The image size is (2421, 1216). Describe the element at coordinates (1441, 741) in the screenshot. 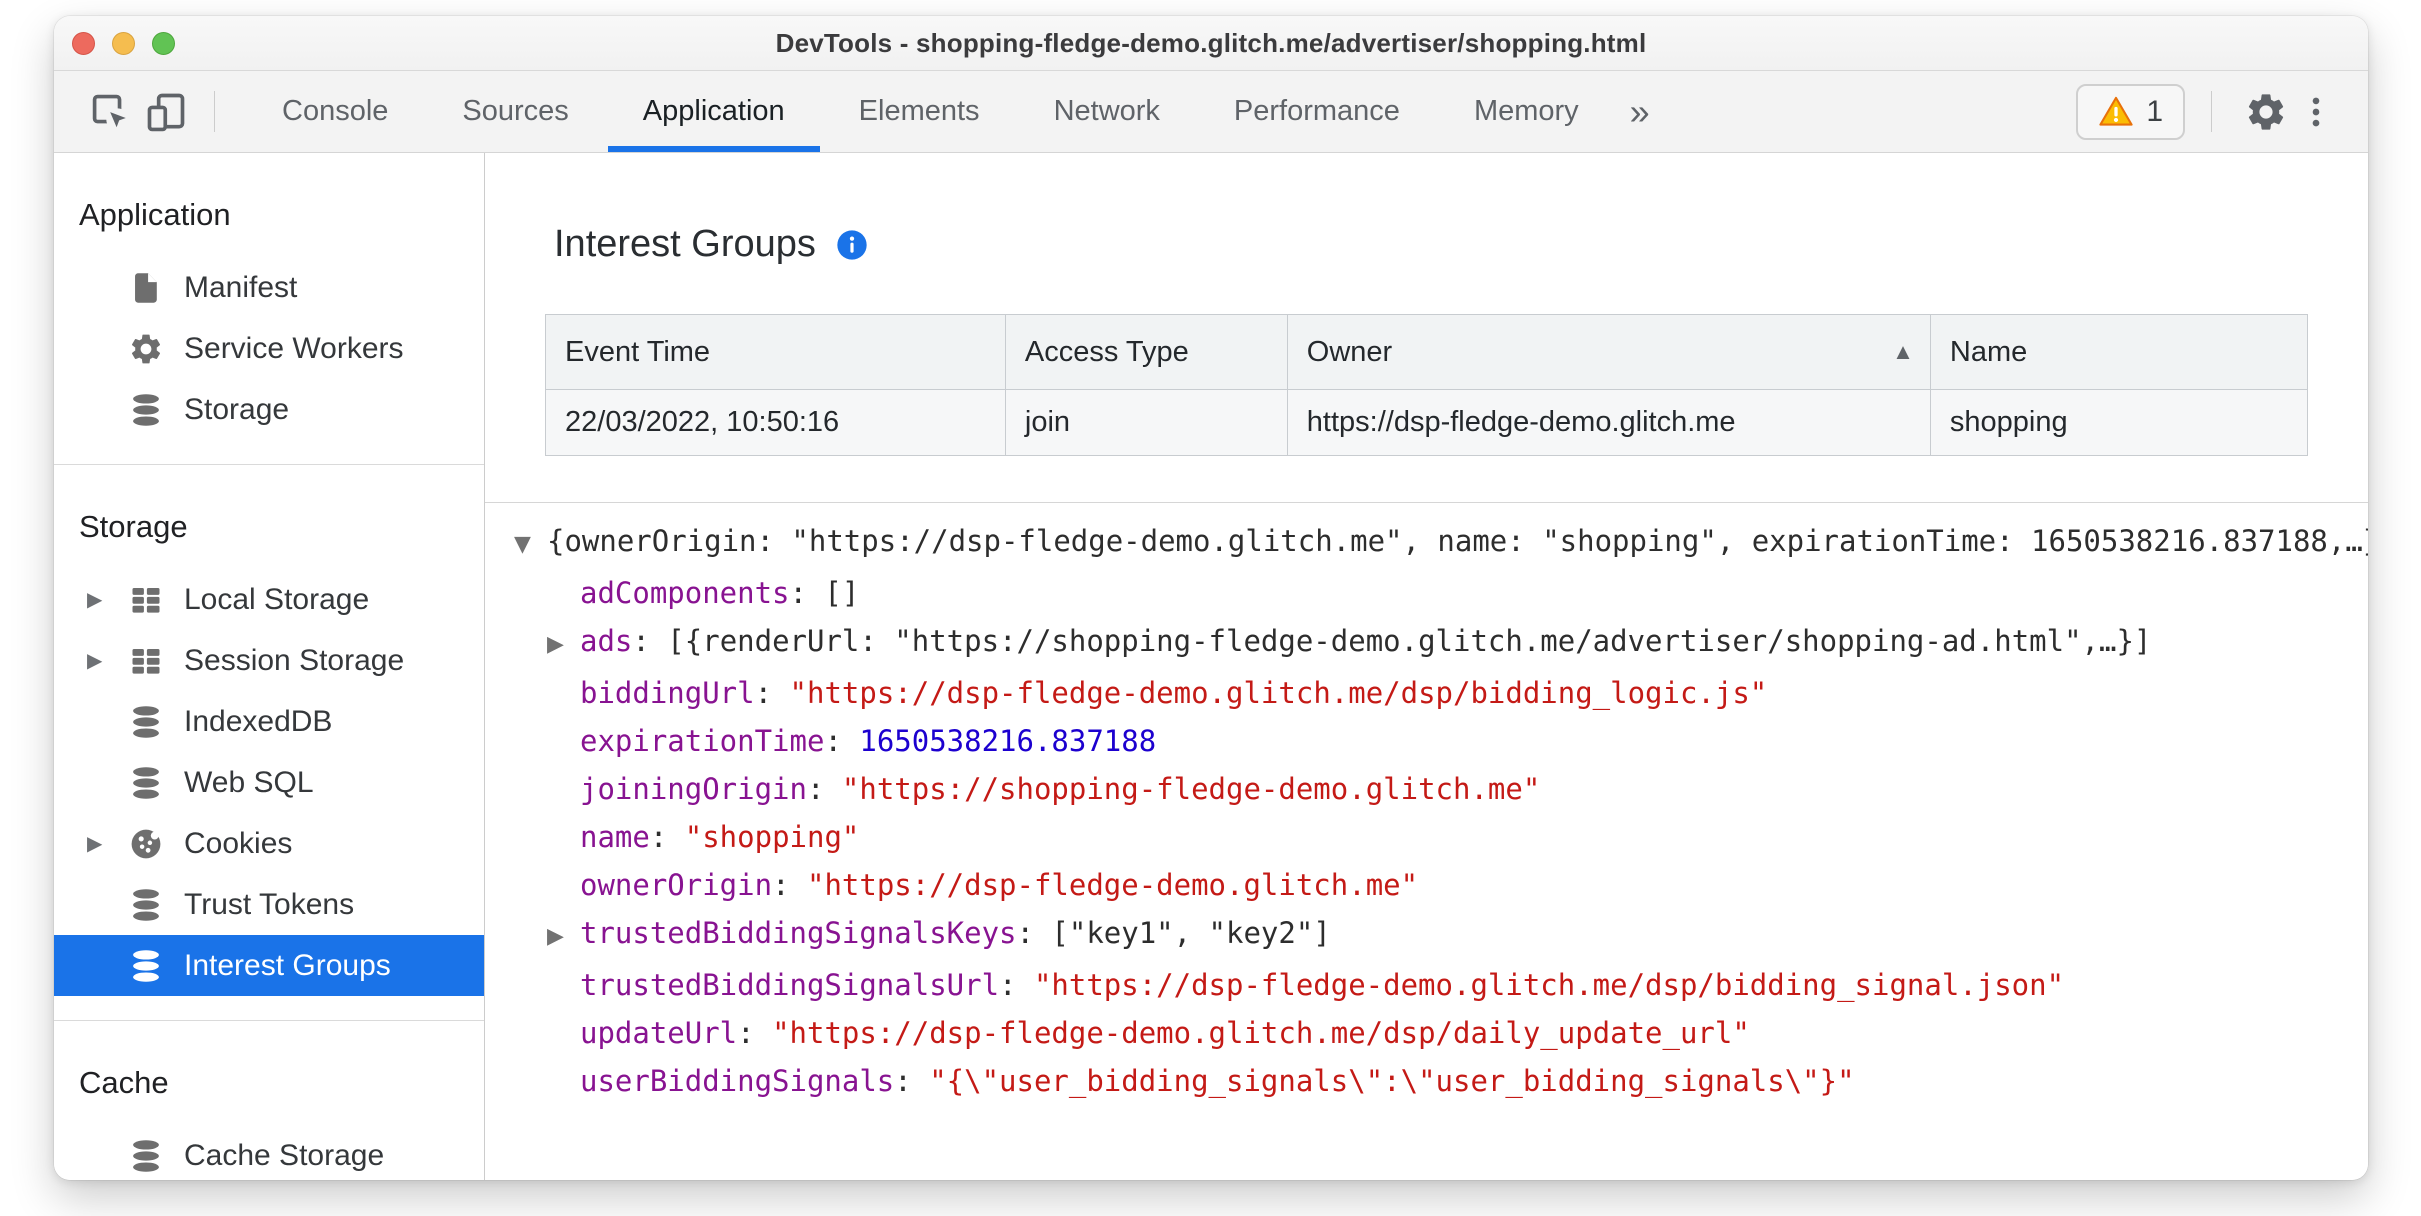

I see `json-line: expirationTime: 1650538216.837188` at that location.